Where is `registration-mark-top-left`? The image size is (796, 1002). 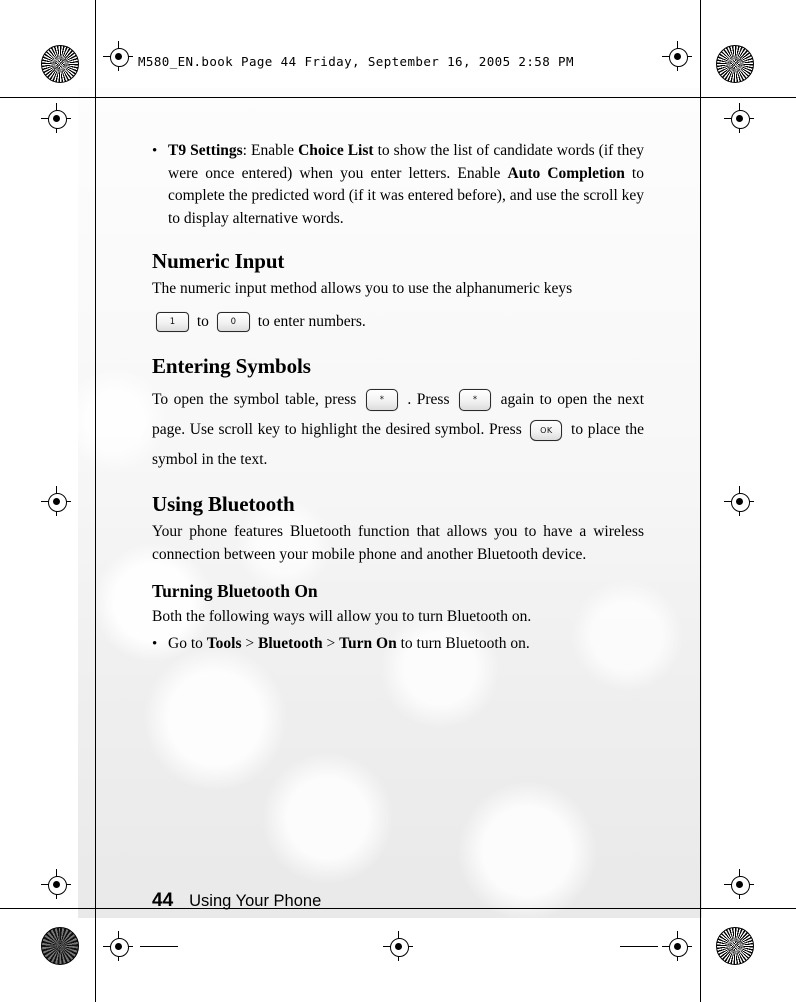 registration-mark-top-left is located at coordinates (118, 56).